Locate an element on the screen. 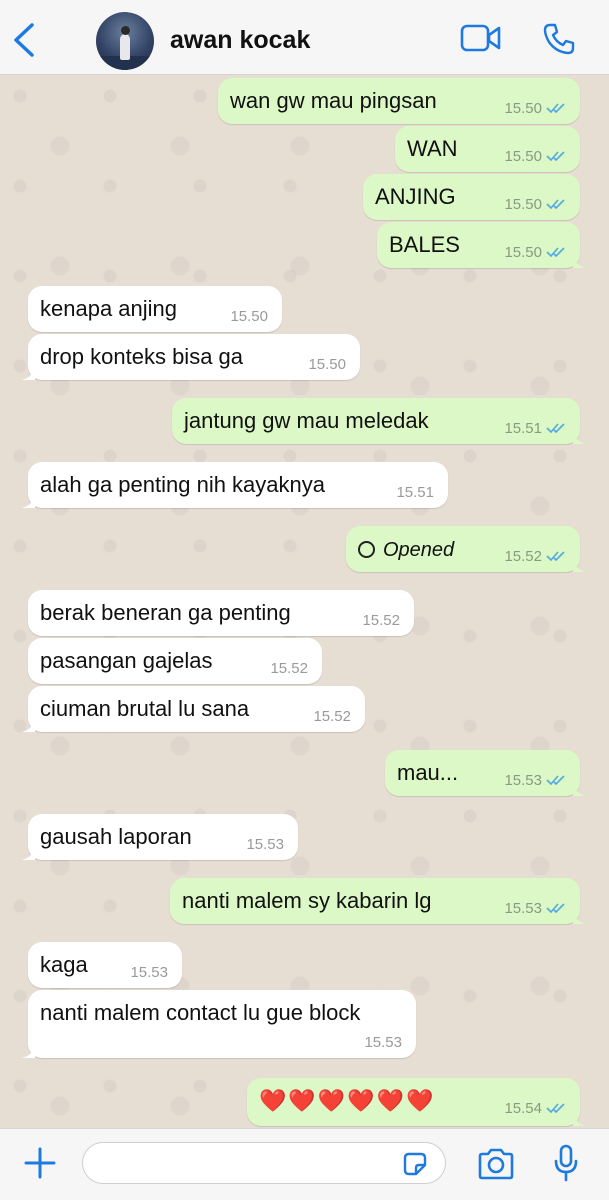  sticker-icon is located at coordinates (415, 1164).